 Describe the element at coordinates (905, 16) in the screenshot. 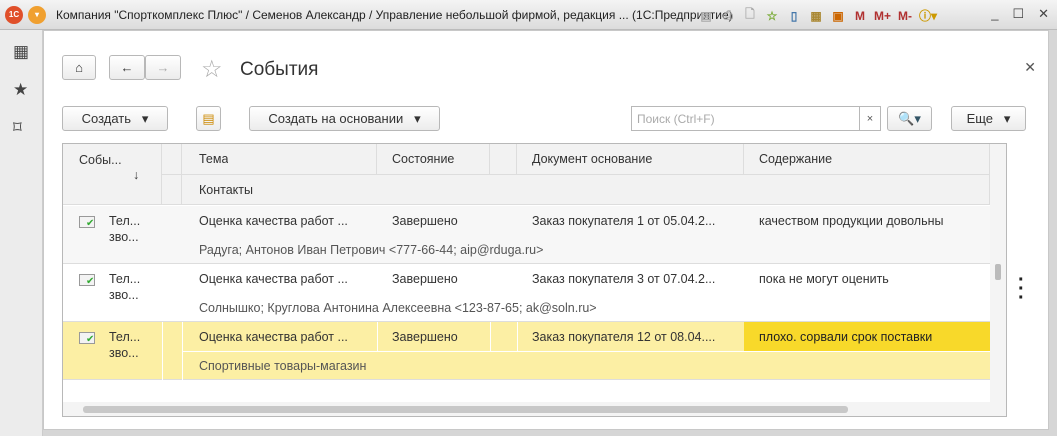

I see `memory-mminus-button: M-` at that location.